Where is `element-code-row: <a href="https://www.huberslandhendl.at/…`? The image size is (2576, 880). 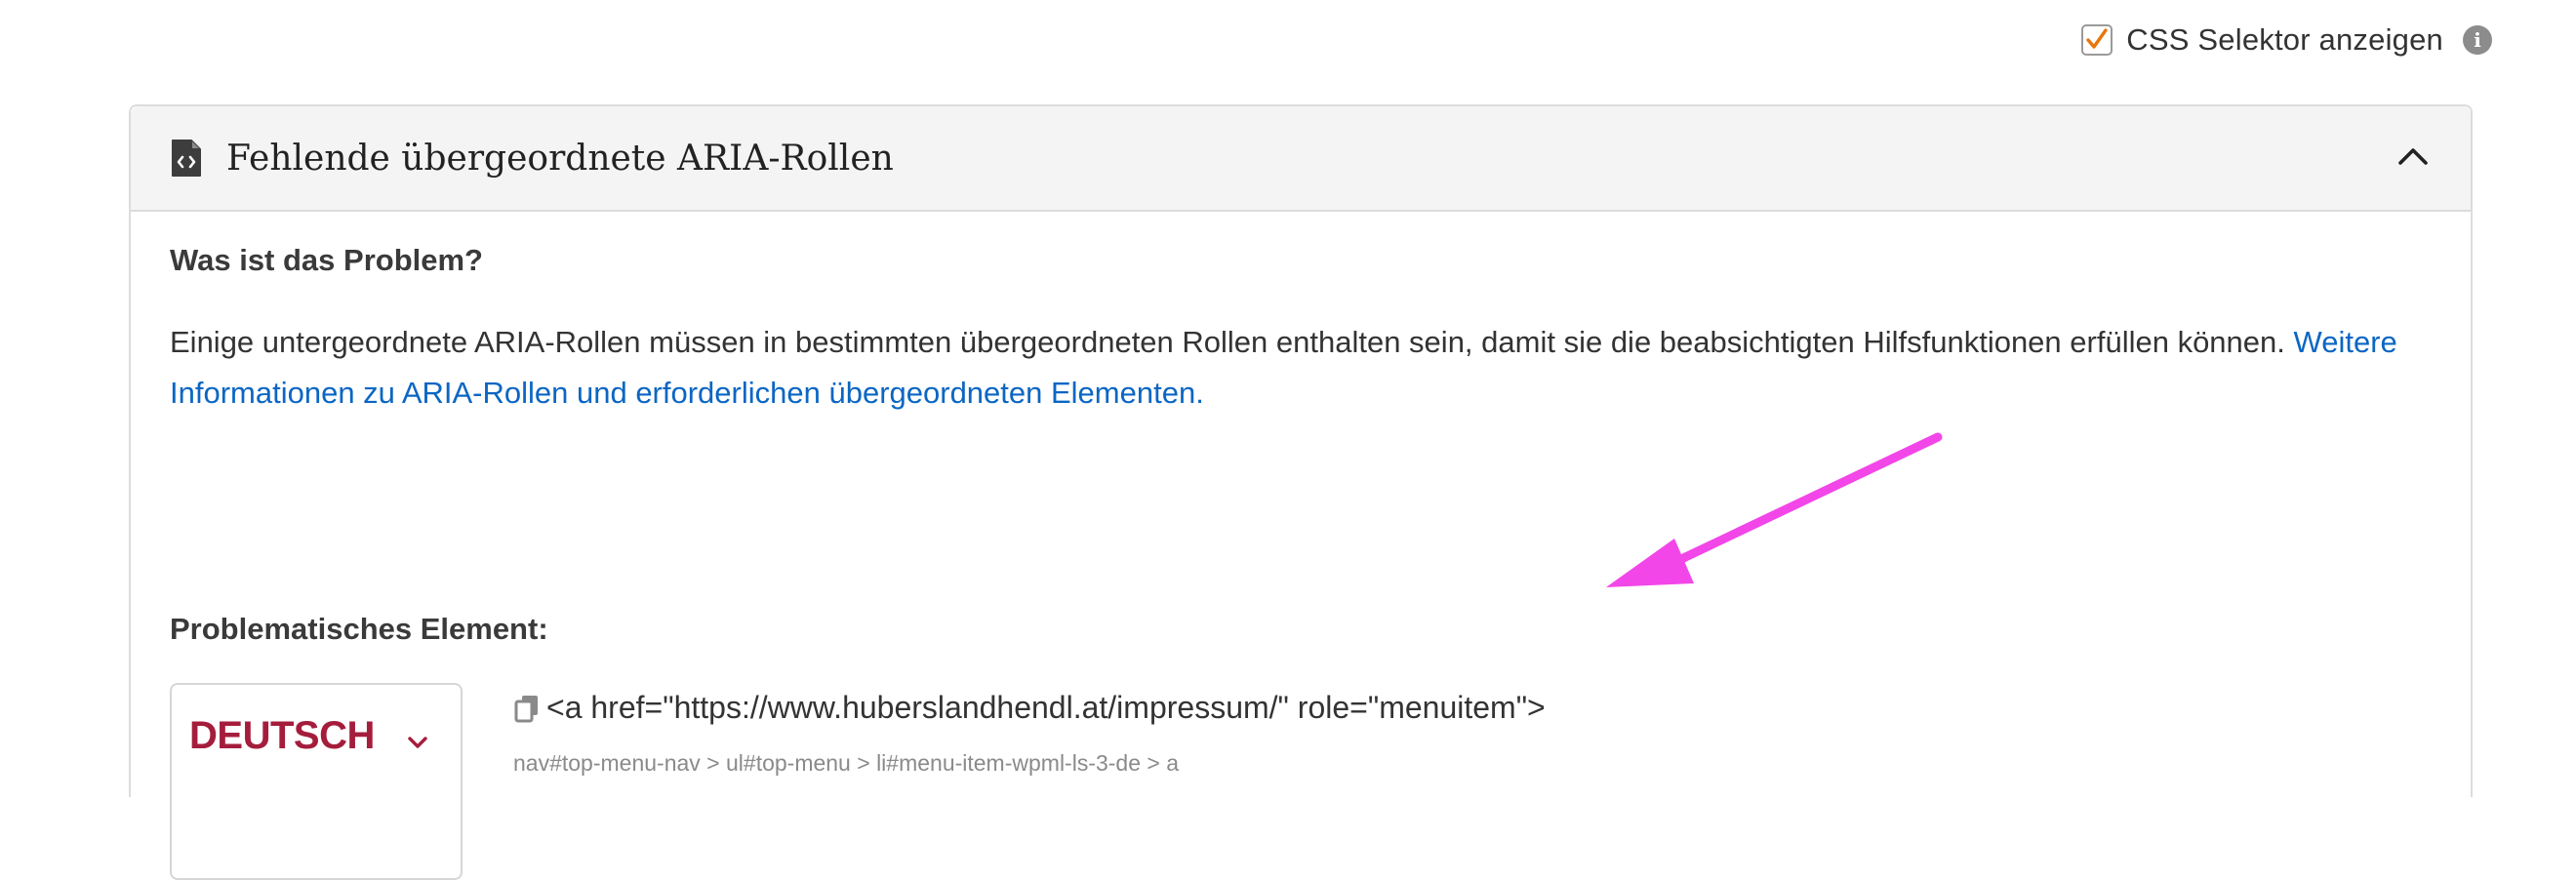 element-code-row: <a href="https://www.huberslandhendl.at/… is located at coordinates (1029, 708).